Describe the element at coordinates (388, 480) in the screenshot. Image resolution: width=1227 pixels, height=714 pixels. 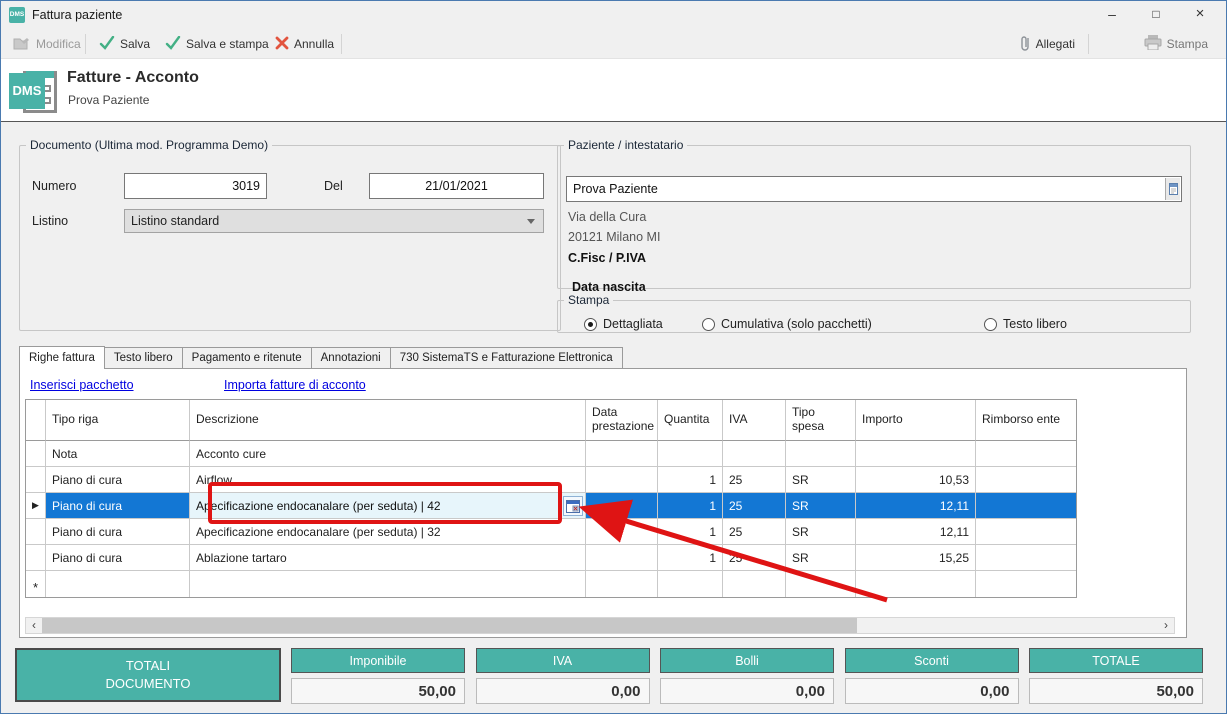
I see `cell-descrizione: Airflow` at that location.